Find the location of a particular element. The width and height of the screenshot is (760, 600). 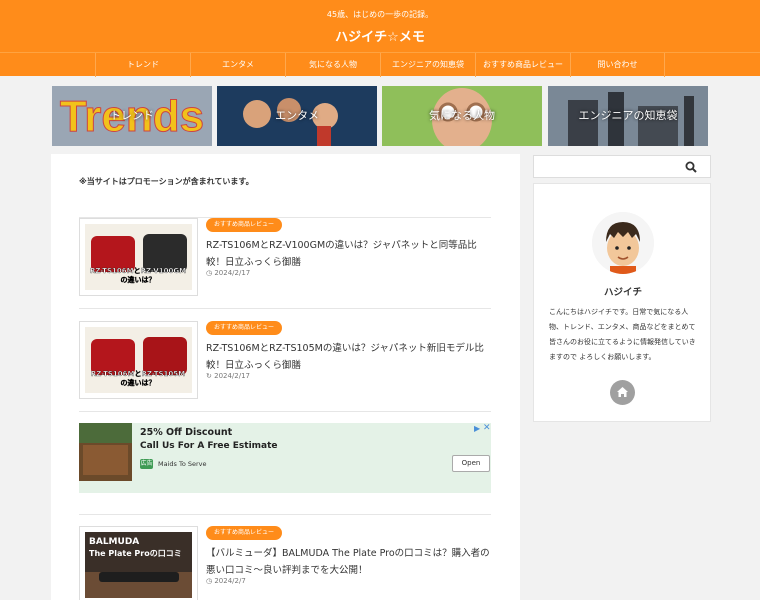

hotplate-image: BALMUDA The Plate Proの口コミ is located at coordinates (138, 565).